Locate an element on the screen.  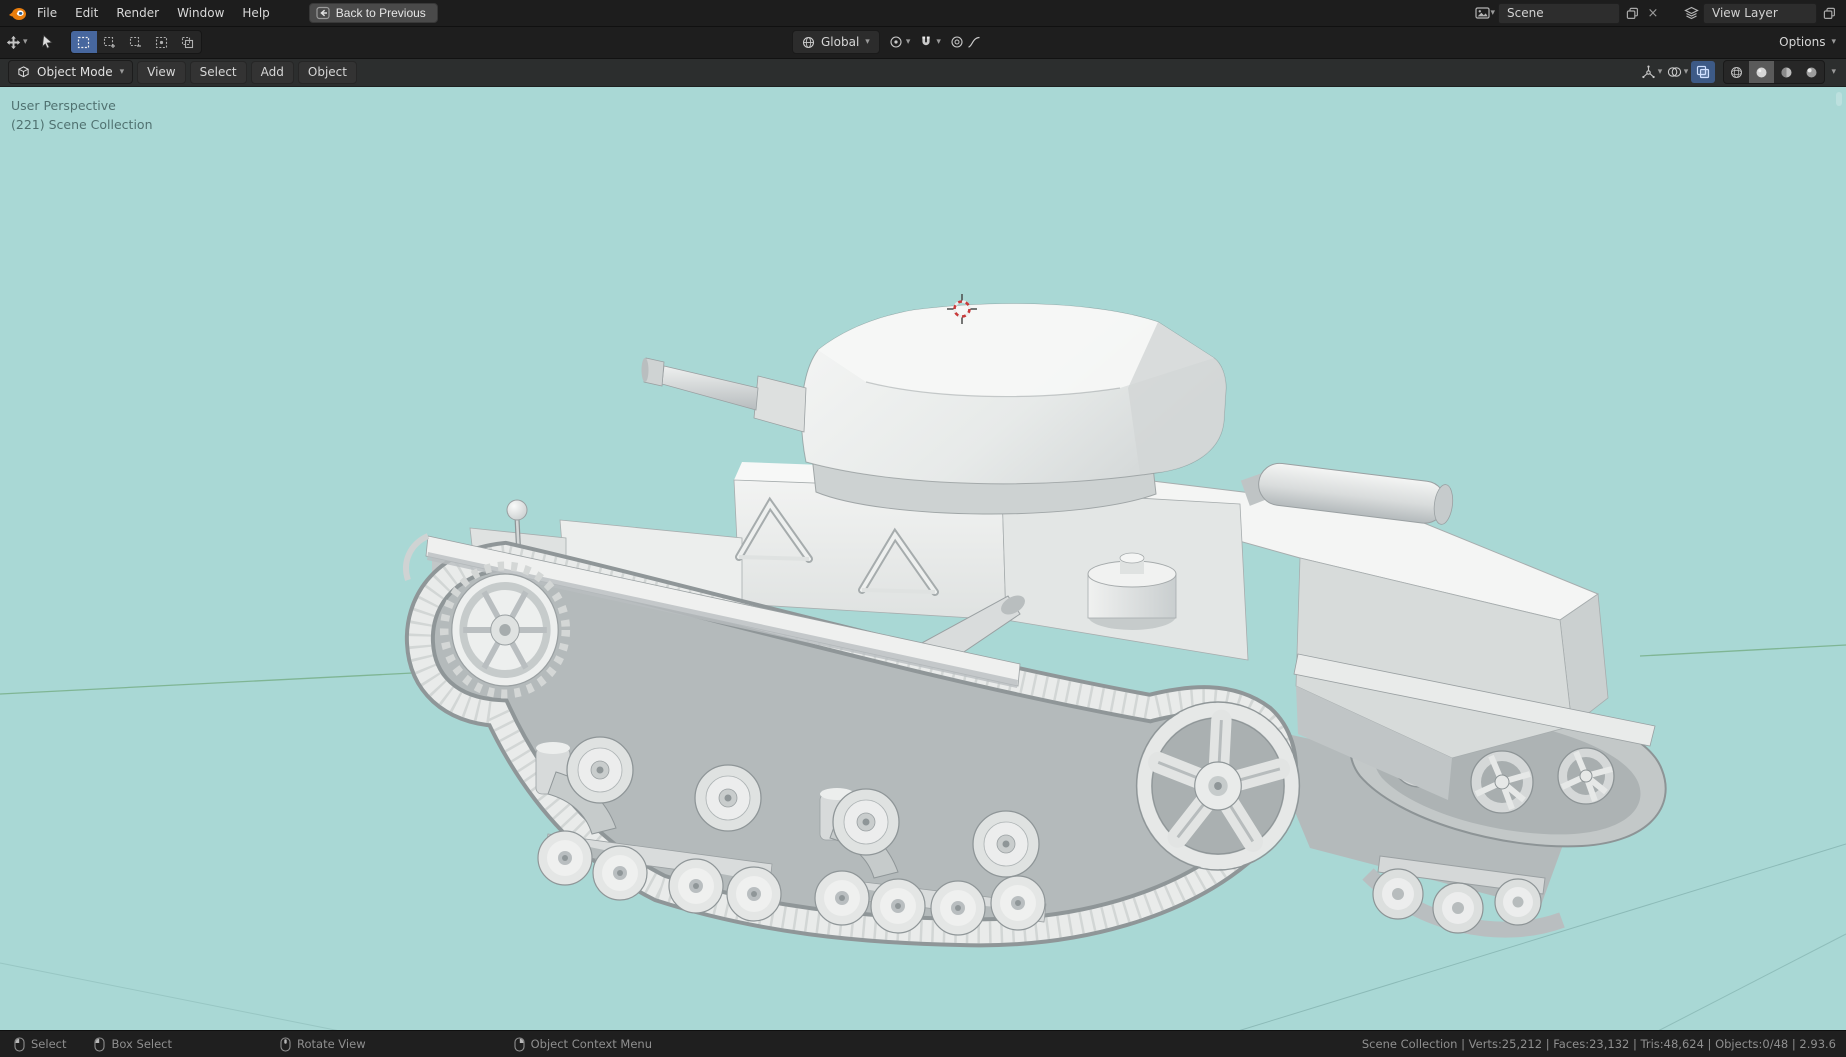
transform-orientation-dropdown: Global ▾ is located at coordinates (836, 42).